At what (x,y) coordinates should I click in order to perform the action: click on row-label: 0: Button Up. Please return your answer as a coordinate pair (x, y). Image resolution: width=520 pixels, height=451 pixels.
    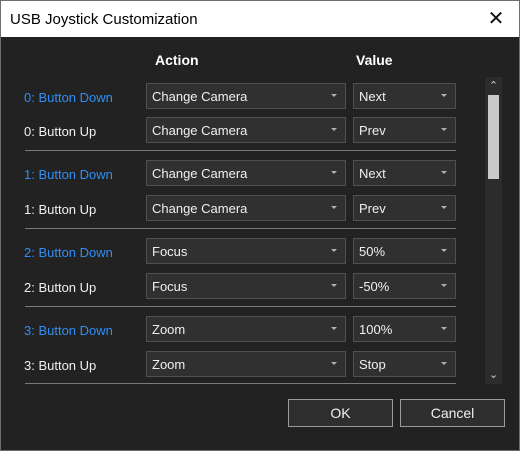
    Looking at the image, I should click on (60, 131).